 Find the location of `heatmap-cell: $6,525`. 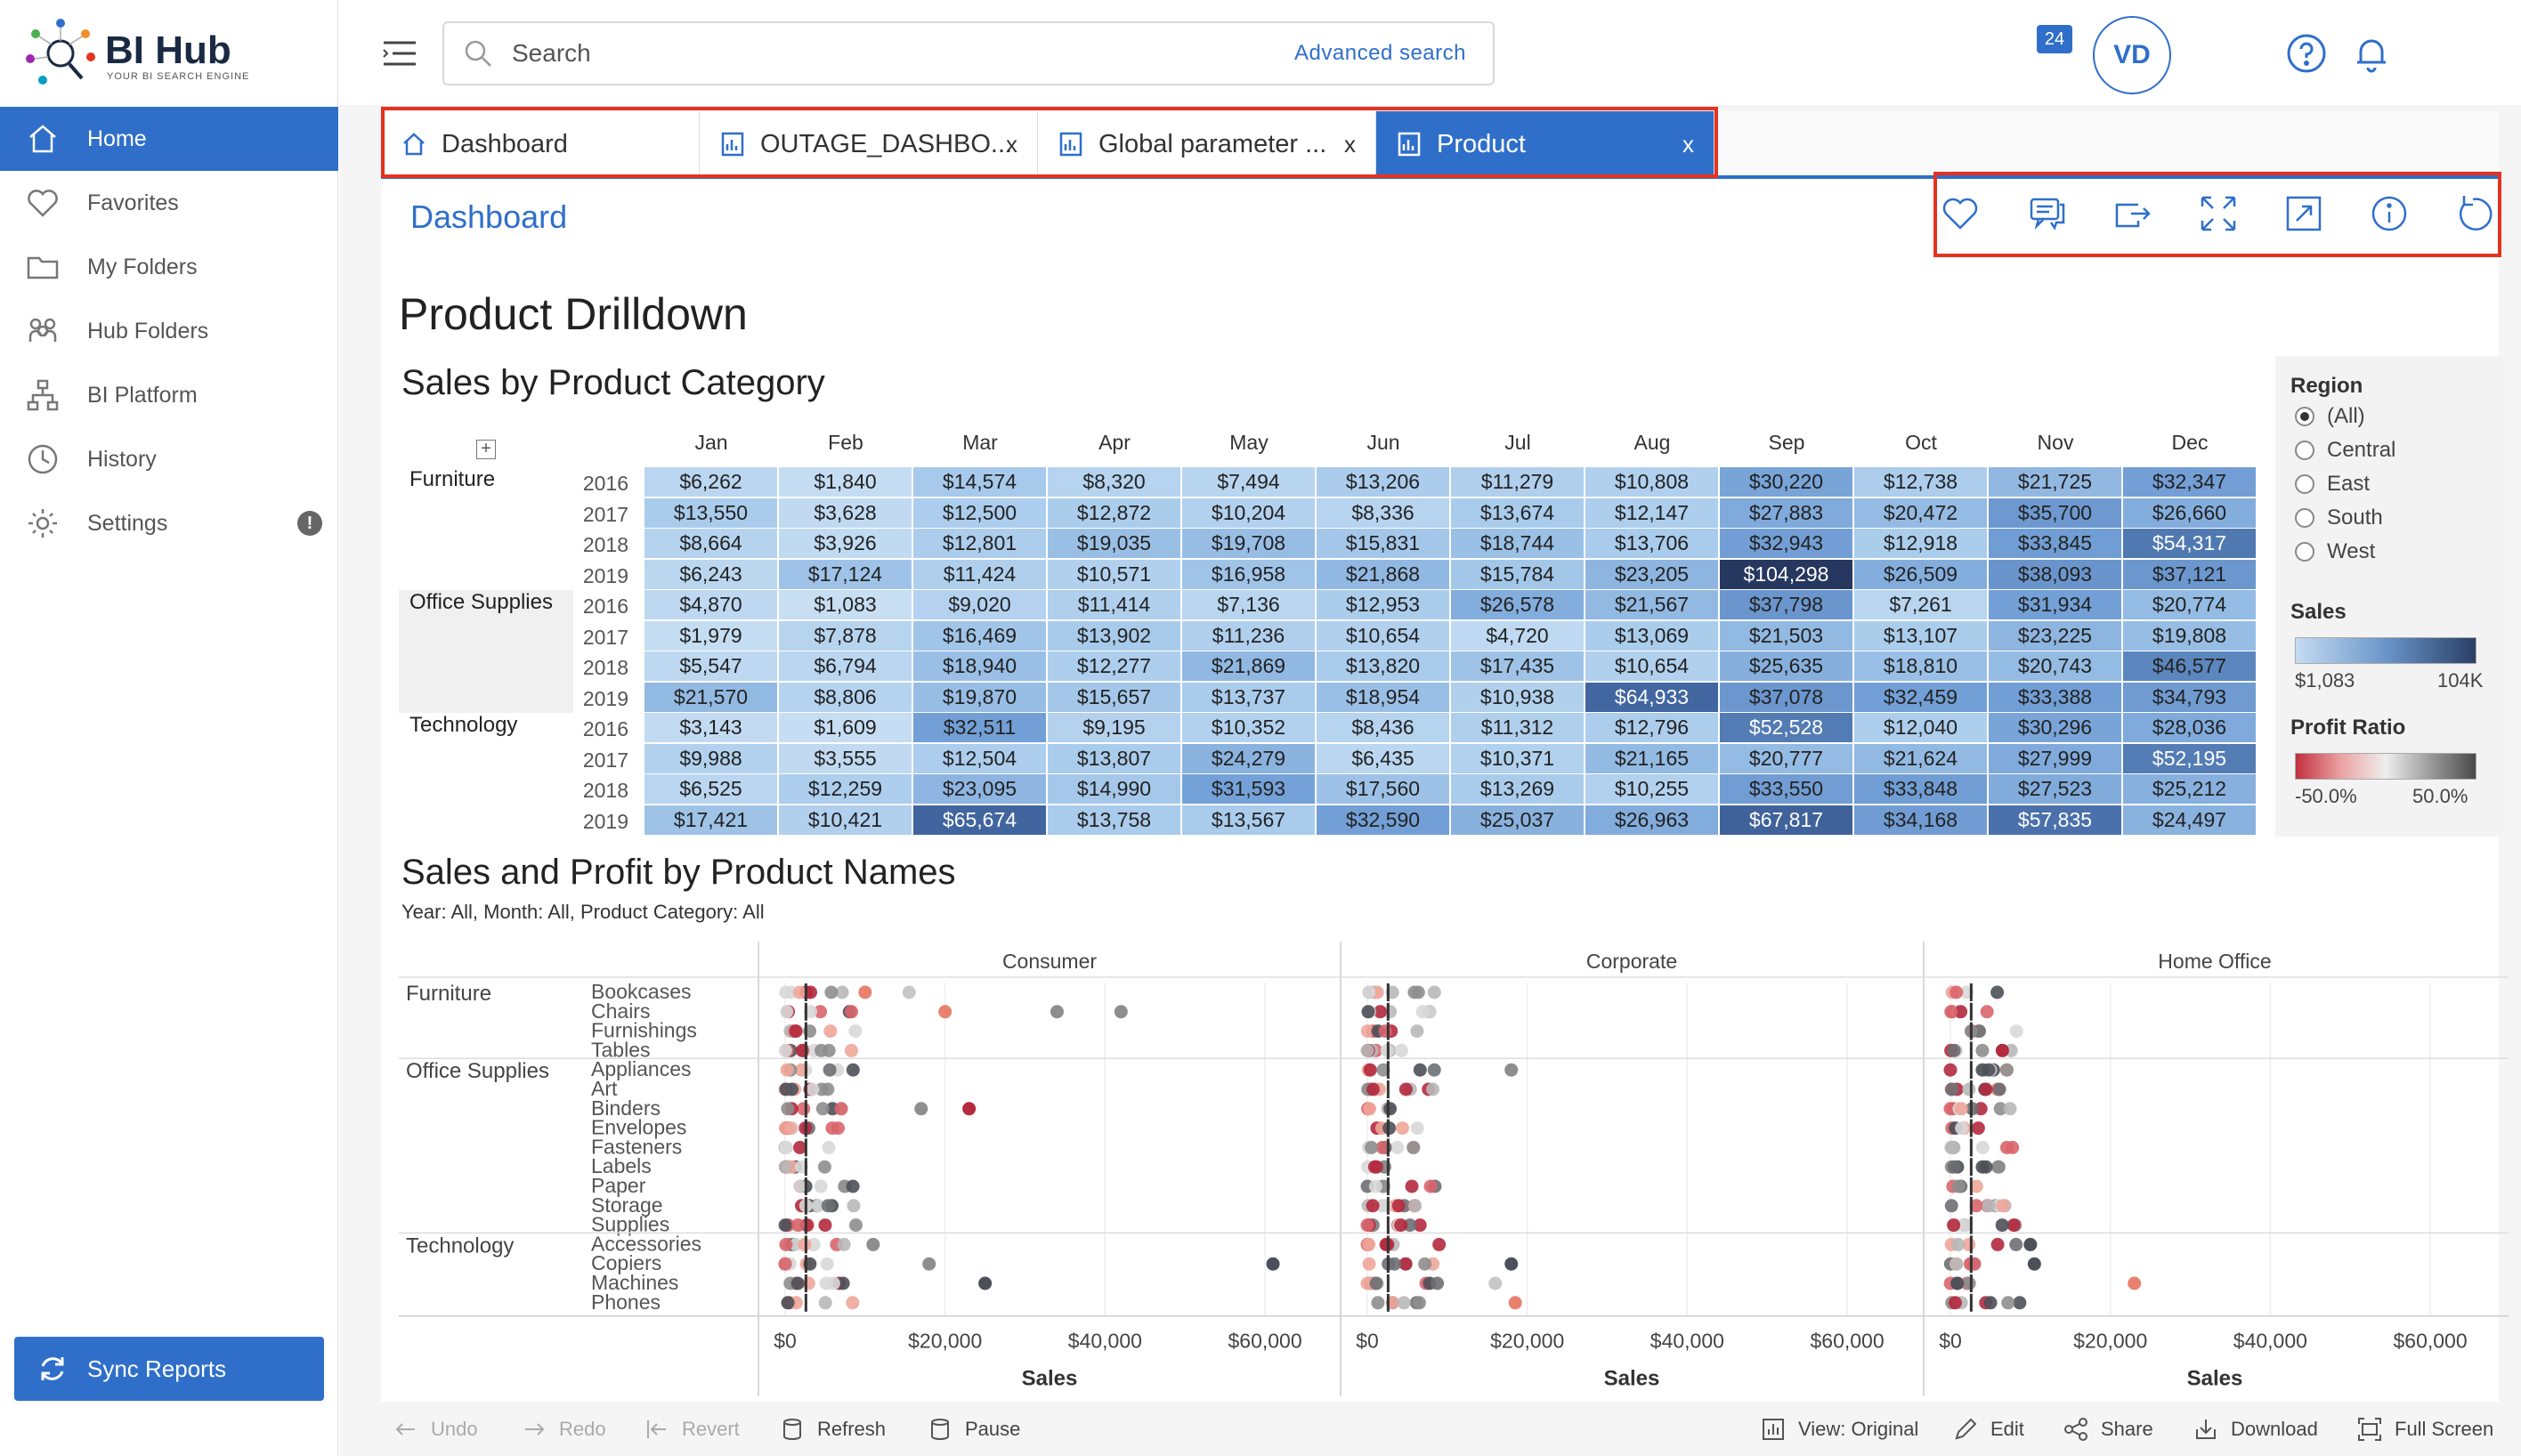

heatmap-cell: $6,525 is located at coordinates (710, 789).